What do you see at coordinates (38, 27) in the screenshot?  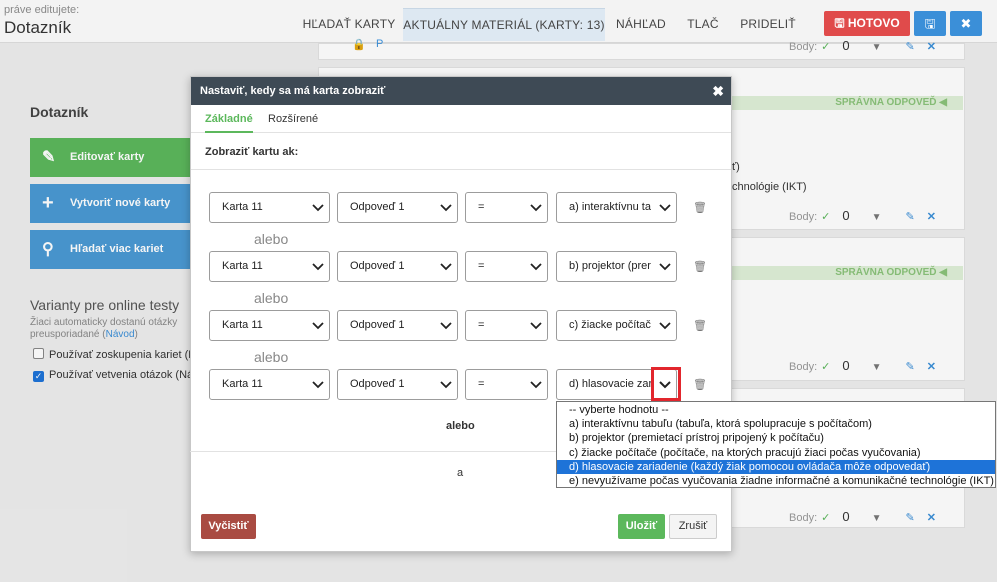 I see `document-title: Dotazník` at bounding box center [38, 27].